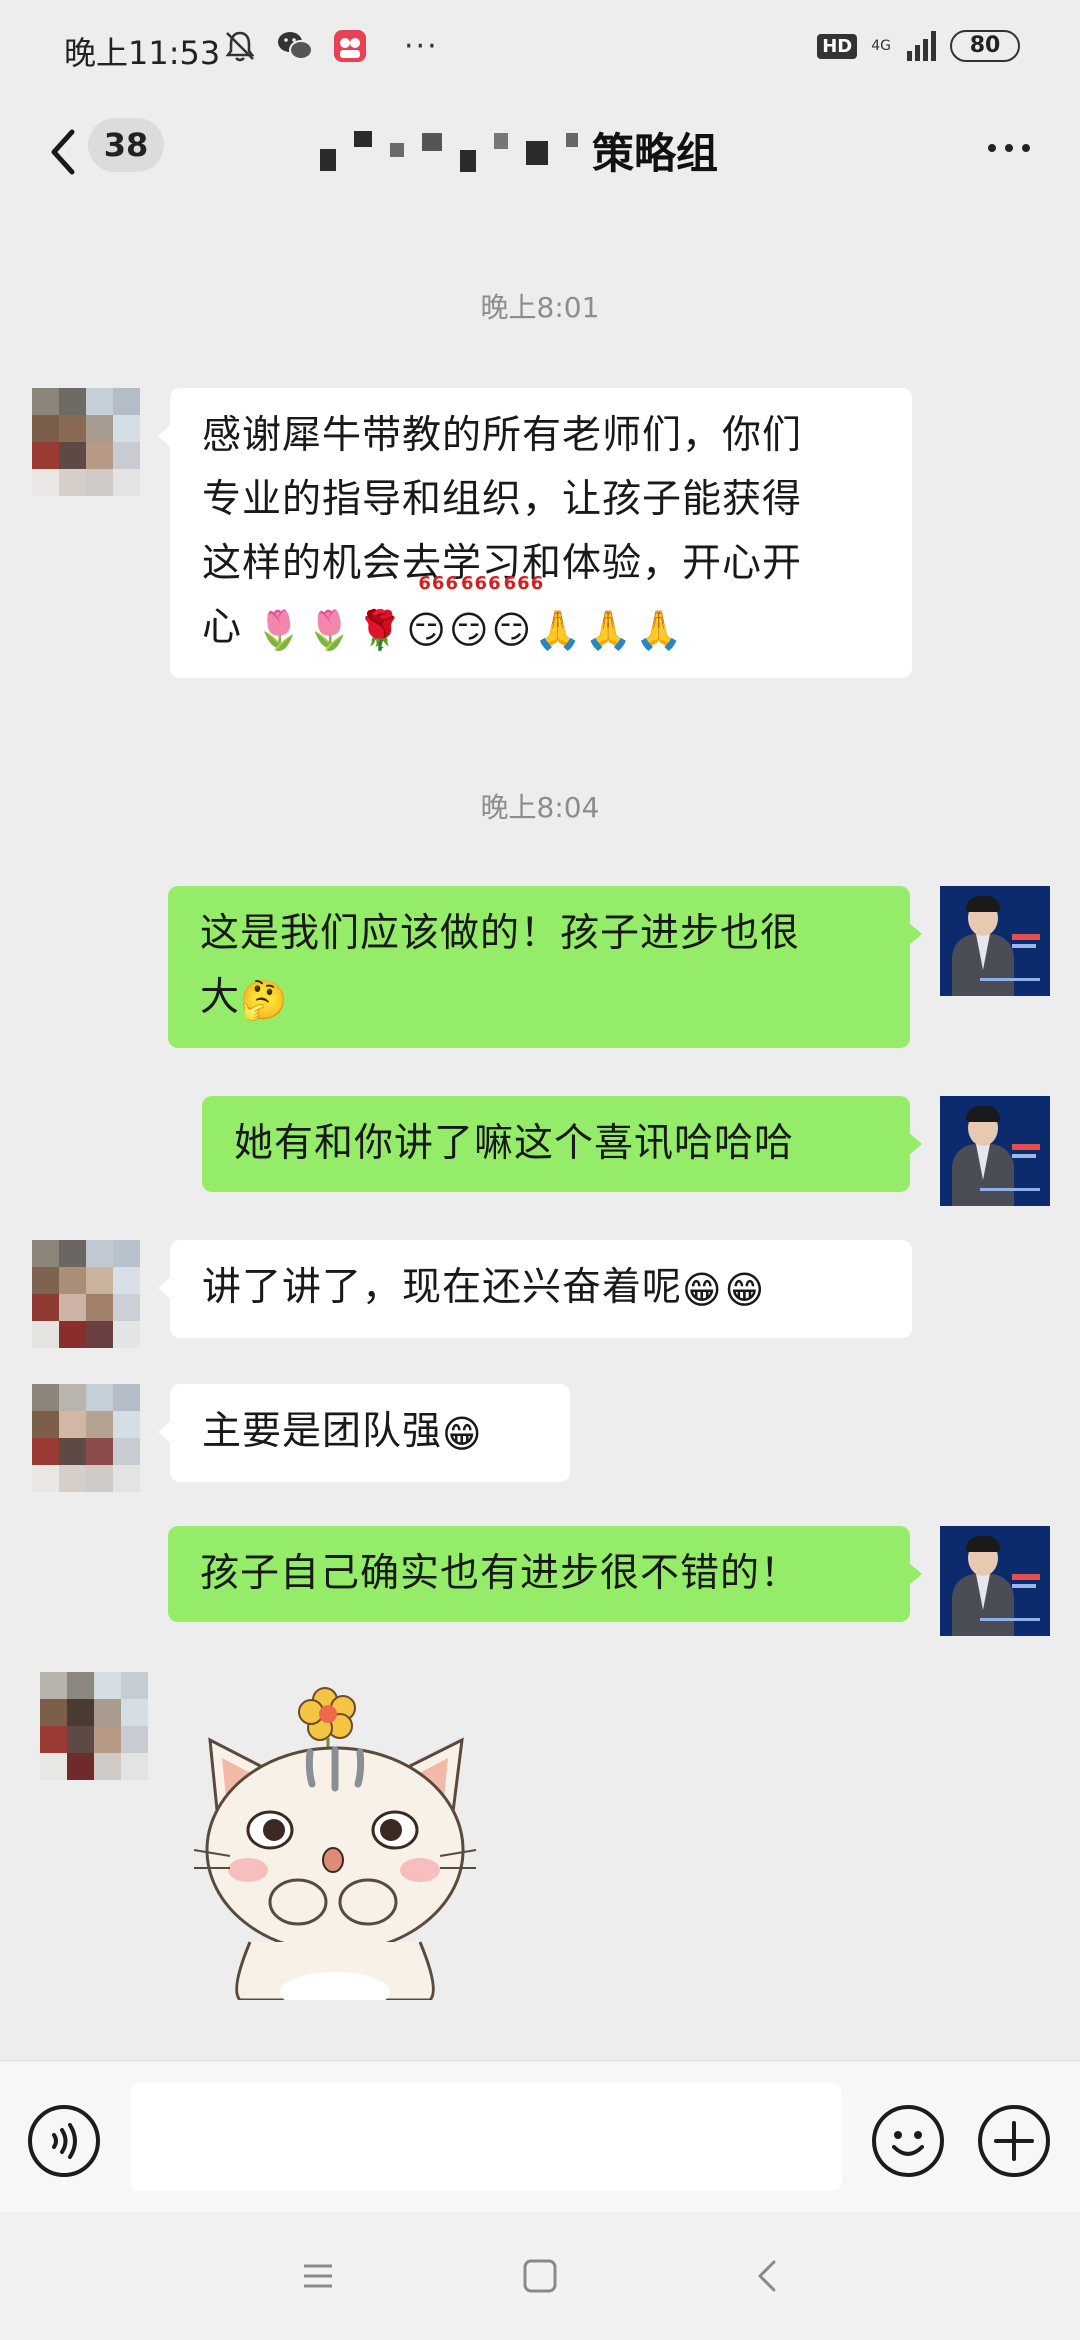 Image resolution: width=1080 pixels, height=2340 pixels. Describe the element at coordinates (327, 1720) in the screenshot. I see `flower-icon` at that location.